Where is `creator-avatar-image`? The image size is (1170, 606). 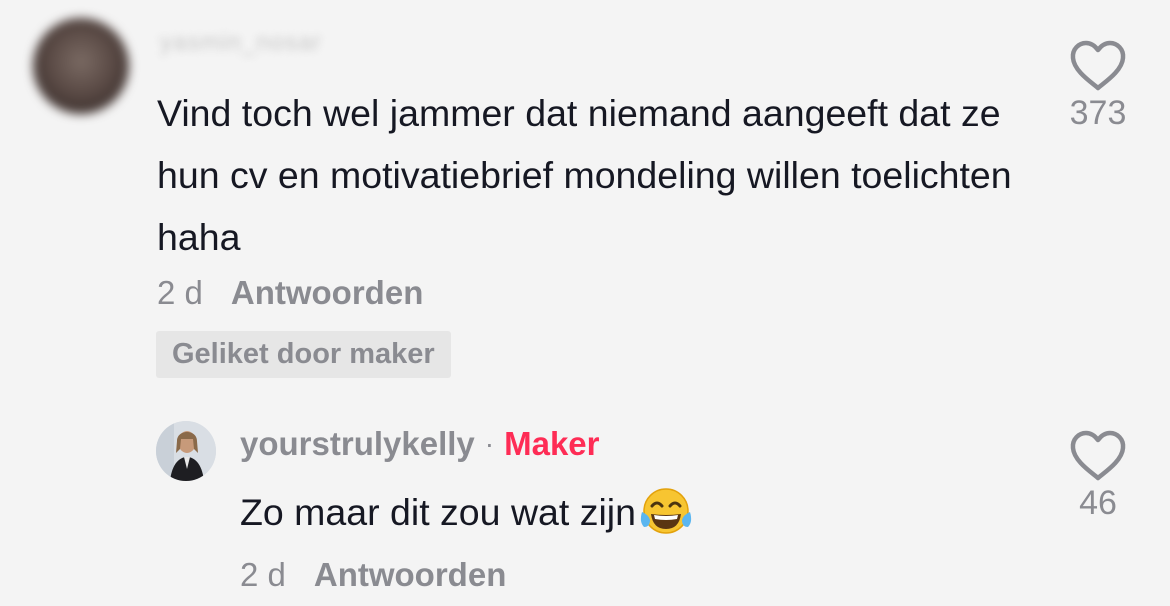 creator-avatar-image is located at coordinates (186, 451).